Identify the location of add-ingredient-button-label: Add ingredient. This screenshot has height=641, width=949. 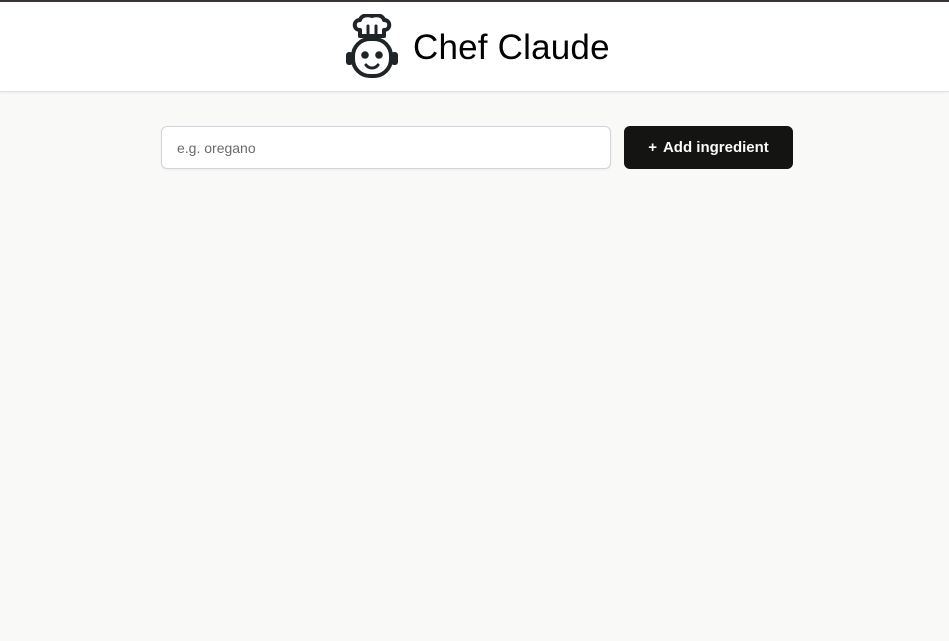
(715, 147).